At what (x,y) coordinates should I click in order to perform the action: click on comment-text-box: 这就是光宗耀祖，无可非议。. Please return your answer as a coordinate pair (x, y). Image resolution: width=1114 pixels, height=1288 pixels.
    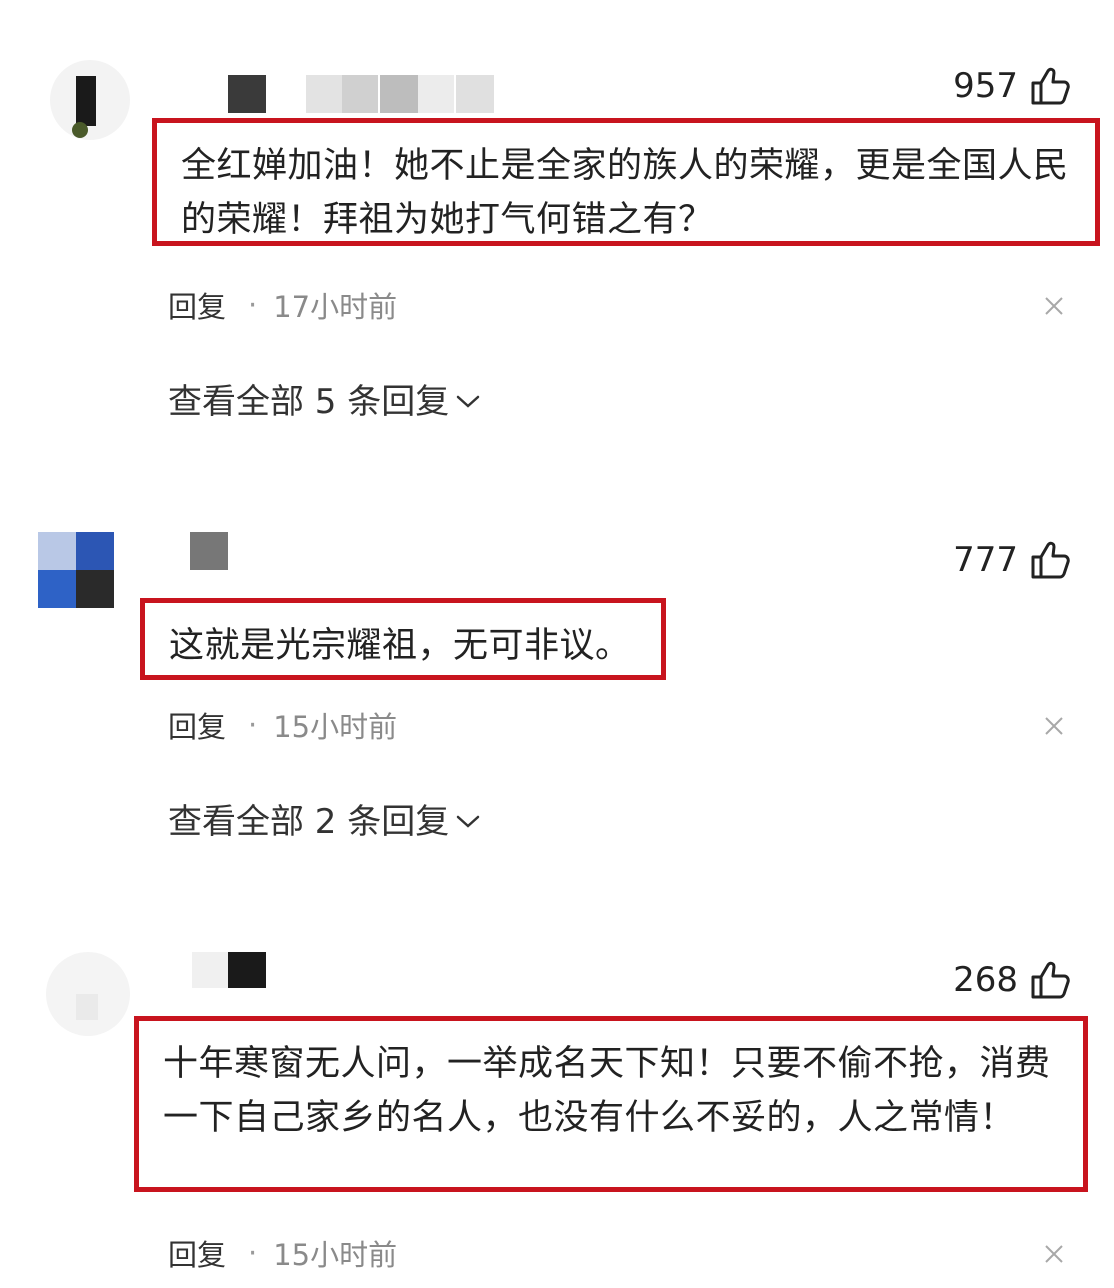
    Looking at the image, I should click on (403, 639).